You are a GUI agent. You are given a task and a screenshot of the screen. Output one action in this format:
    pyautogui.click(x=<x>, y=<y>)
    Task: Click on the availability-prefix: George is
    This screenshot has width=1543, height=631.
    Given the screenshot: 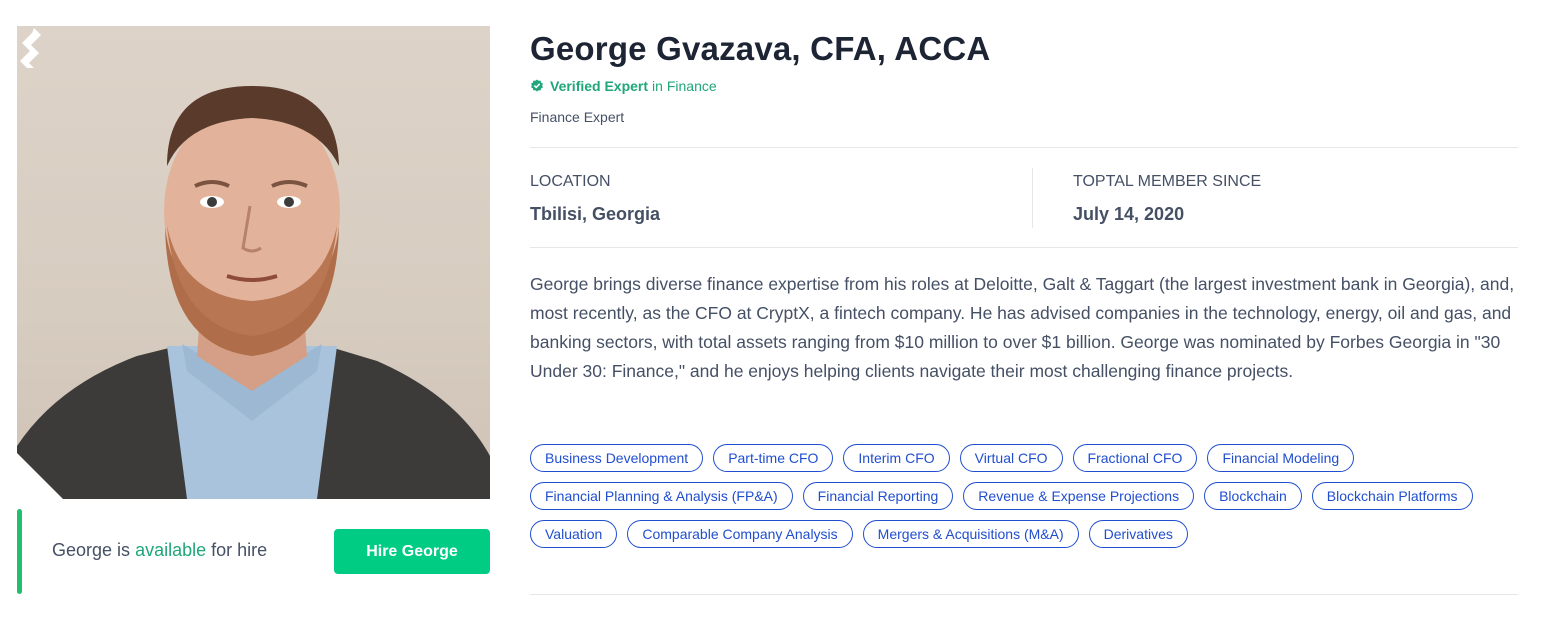 What is the action you would take?
    pyautogui.click(x=91, y=550)
    